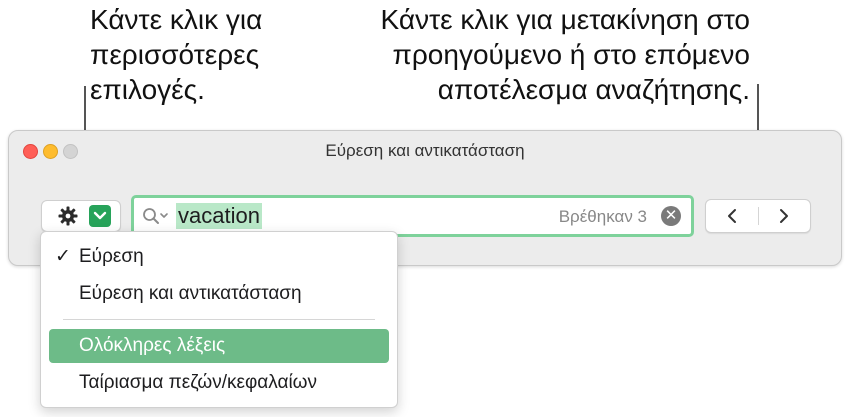  Describe the element at coordinates (100, 216) in the screenshot. I see `chevron-down-icon` at that location.